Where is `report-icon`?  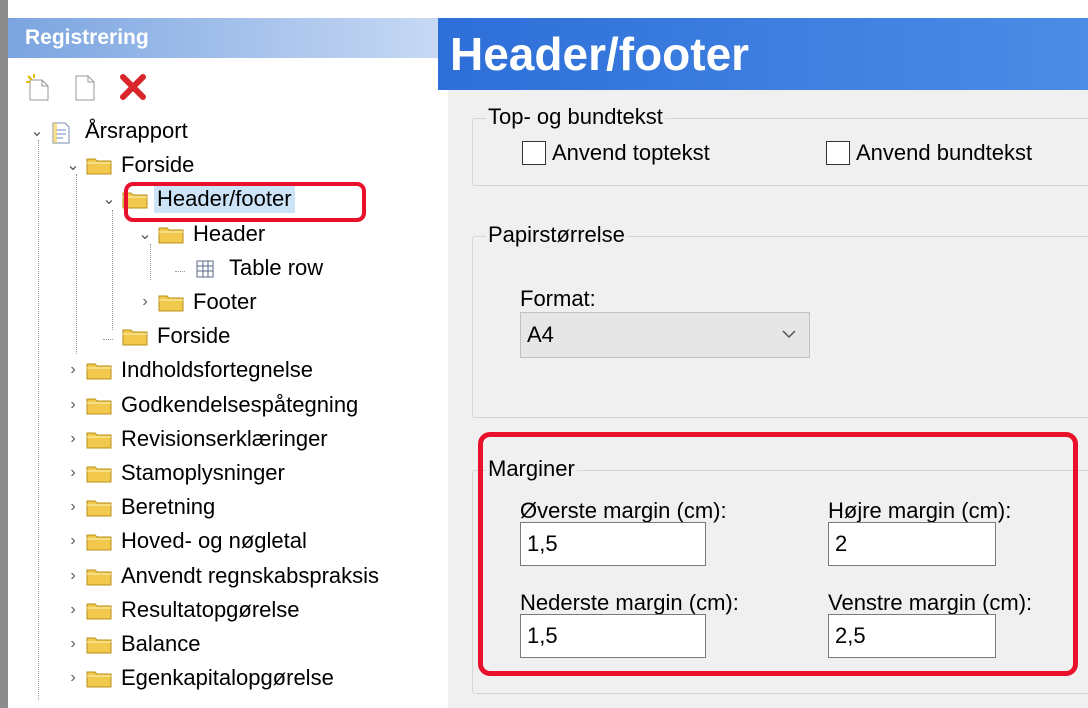 report-icon is located at coordinates (63, 132).